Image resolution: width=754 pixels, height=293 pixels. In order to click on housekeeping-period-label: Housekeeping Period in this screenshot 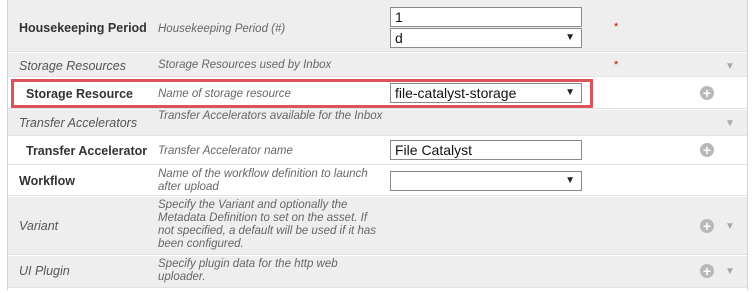, I will do `click(83, 28)`.